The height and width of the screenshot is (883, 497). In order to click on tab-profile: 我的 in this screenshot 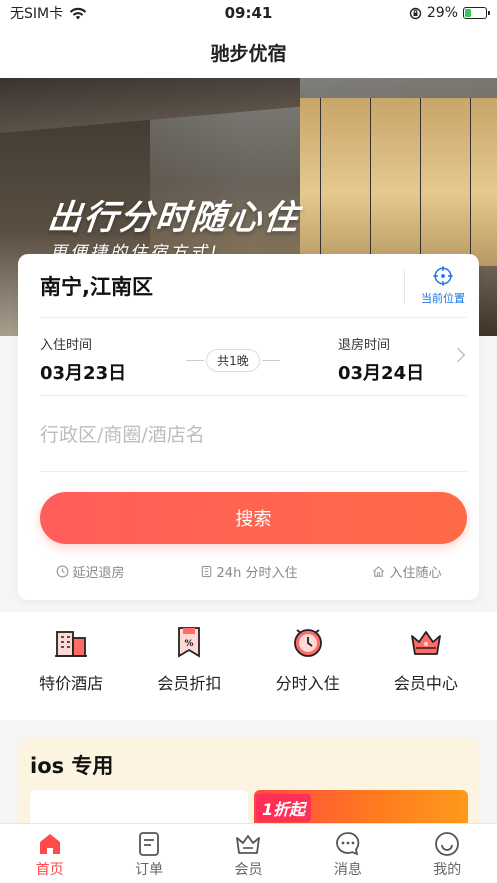, I will do `click(447, 853)`.